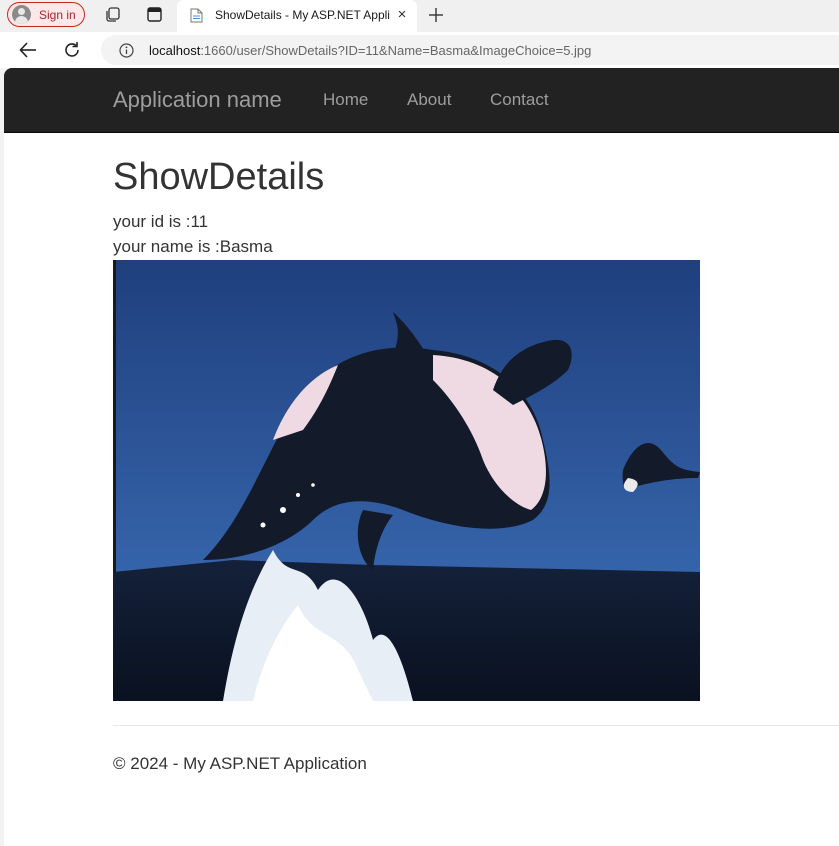 Image resolution: width=839 pixels, height=846 pixels. Describe the element at coordinates (219, 177) in the screenshot. I see `page-title: ShowDetails` at that location.